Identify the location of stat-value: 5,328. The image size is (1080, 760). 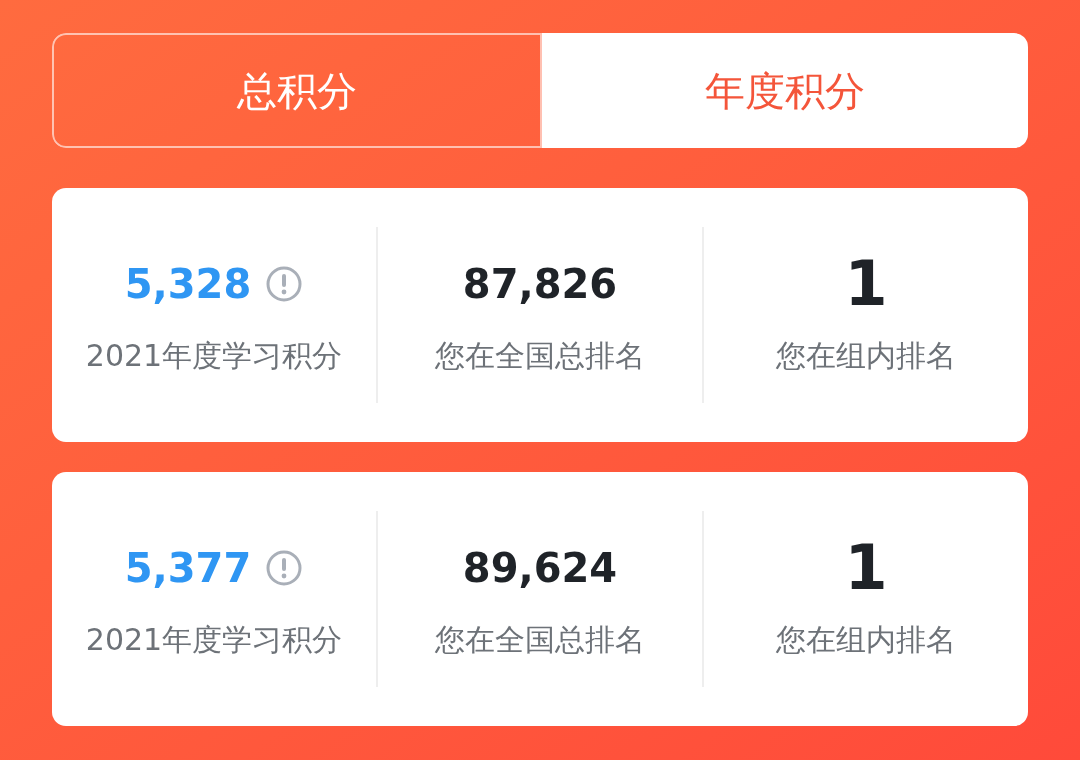
(188, 284).